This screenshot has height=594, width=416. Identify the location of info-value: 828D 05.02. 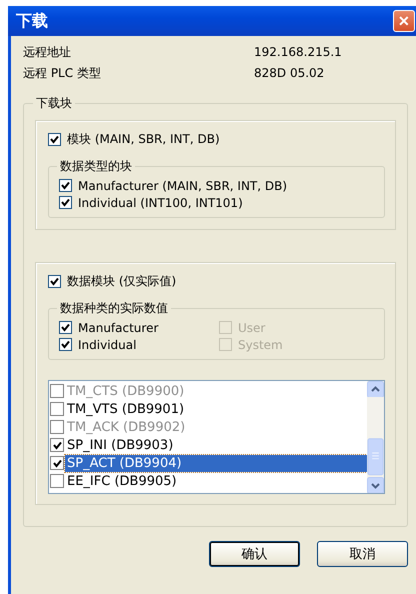
(290, 73).